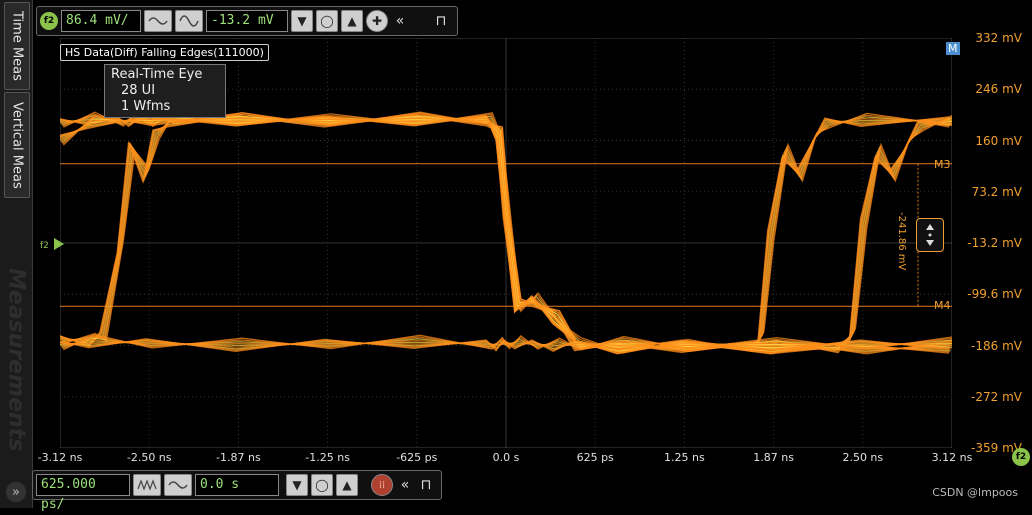 This screenshot has width=1032, height=515. I want to click on y-tick-label: 332 mV, so click(998, 38).